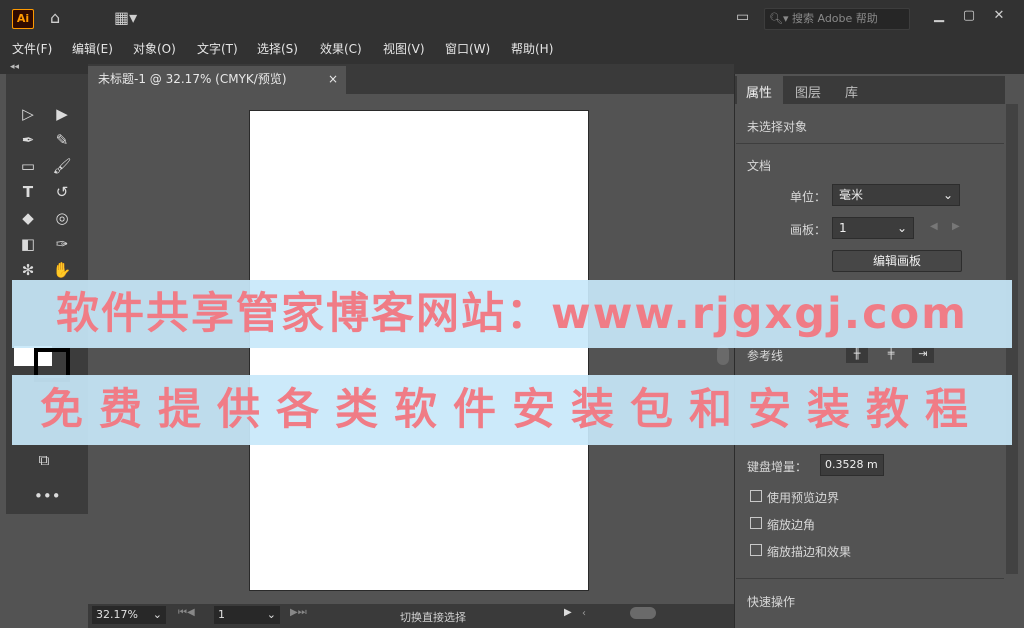 This screenshot has height=628, width=1024. I want to click on scale-corners-checkbox, so click(756, 523).